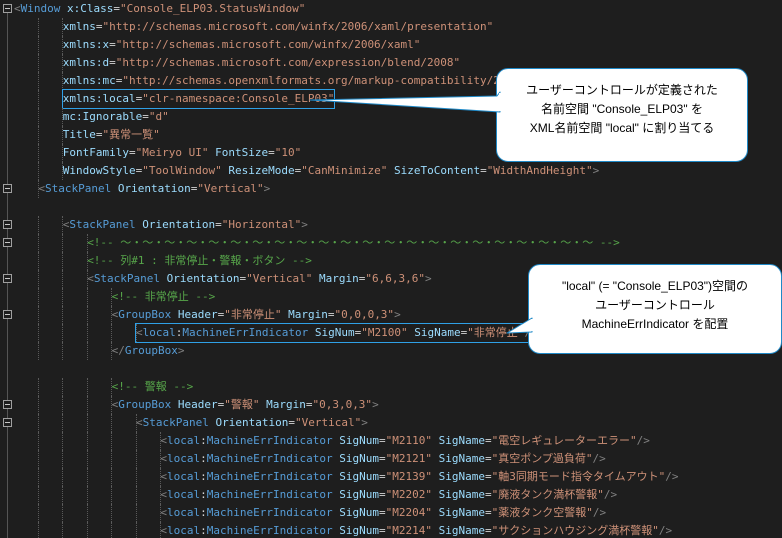 This screenshot has width=782, height=538. I want to click on code-text: <!-- 警報 -->, so click(153, 387).